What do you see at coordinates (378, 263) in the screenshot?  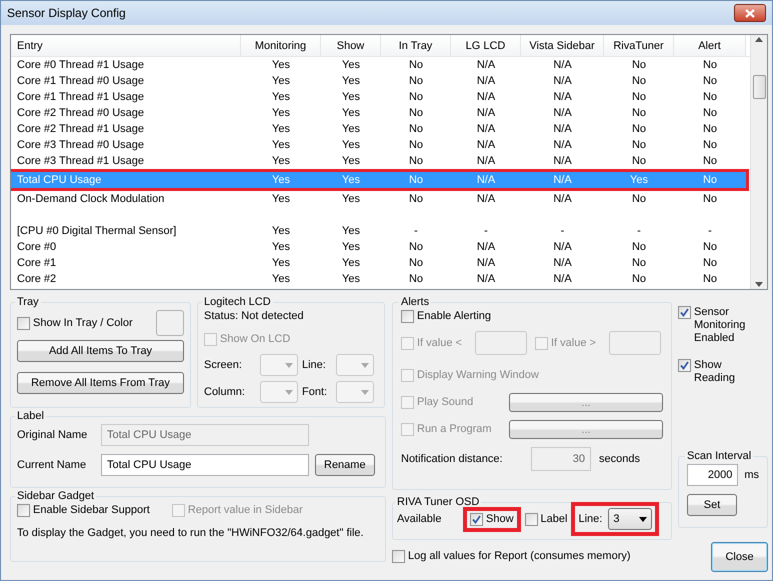 I see `table-row: Core #1 Yes Yes No N/A N/A No No` at bounding box center [378, 263].